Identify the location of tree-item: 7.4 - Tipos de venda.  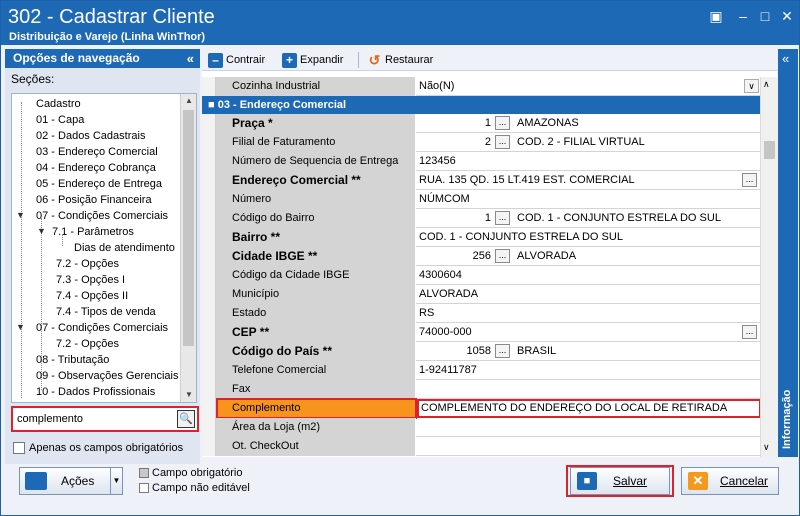
(106, 312).